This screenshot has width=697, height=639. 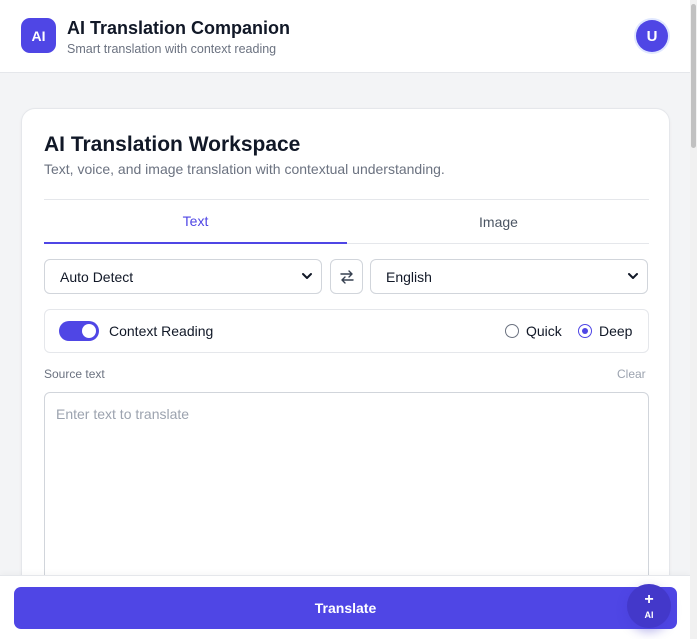 What do you see at coordinates (97, 276) in the screenshot?
I see `source-language-value: Auto Detect` at bounding box center [97, 276].